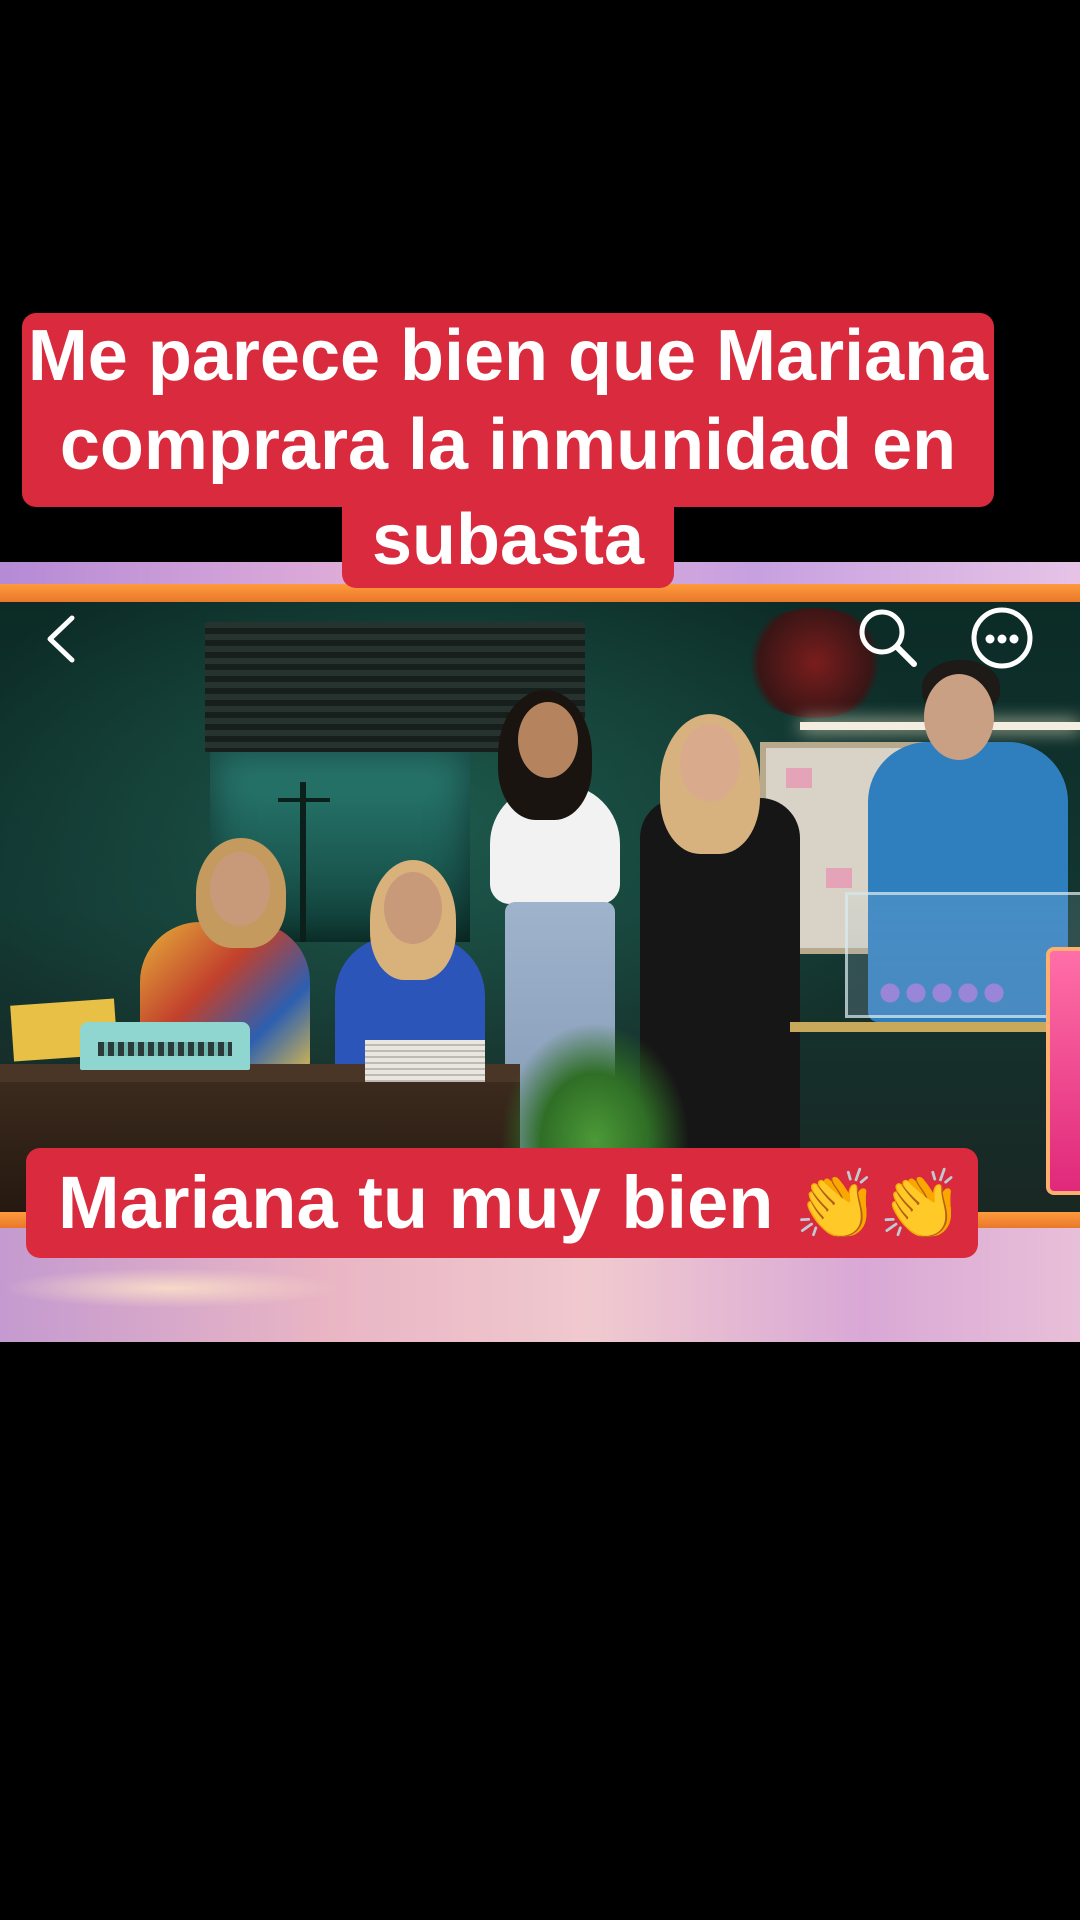 This screenshot has width=1080, height=1920. I want to click on chevron-left-icon, so click(61, 639).